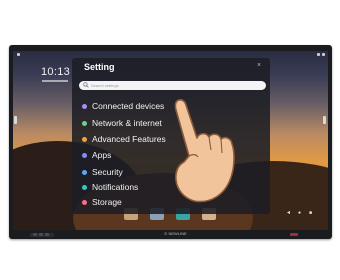 The image size is (340, 280). Describe the element at coordinates (175, 233) in the screenshot. I see `brand-logo: ⊙ NEWLINE` at that location.